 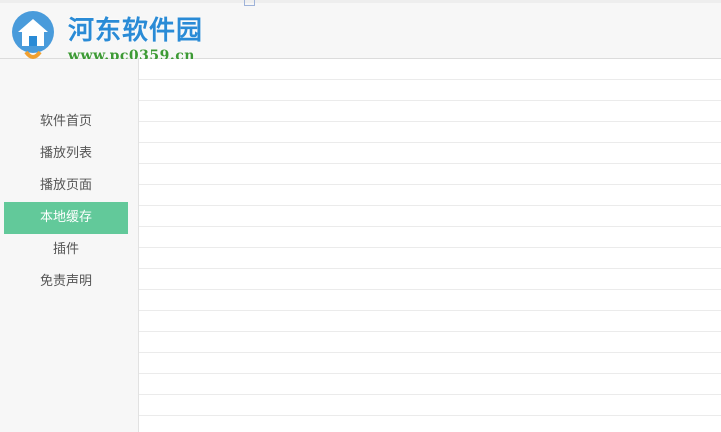 What do you see at coordinates (360, 1) in the screenshot?
I see `header-top-strip` at bounding box center [360, 1].